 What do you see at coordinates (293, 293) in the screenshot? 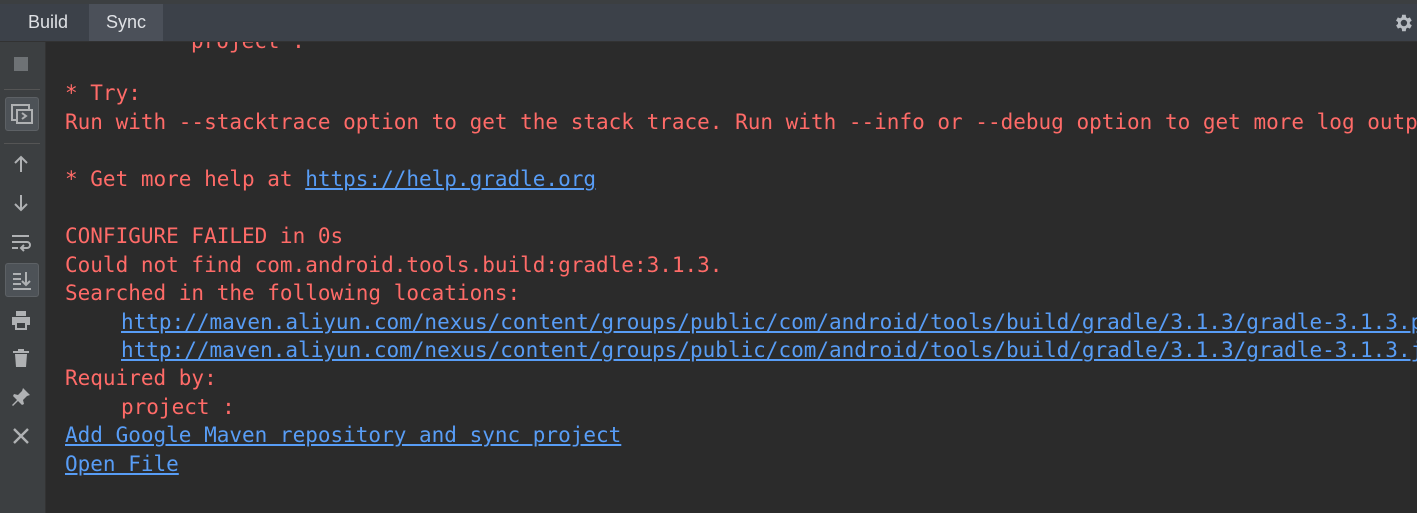
I see `searched-line: Searched in the following locations:` at bounding box center [293, 293].